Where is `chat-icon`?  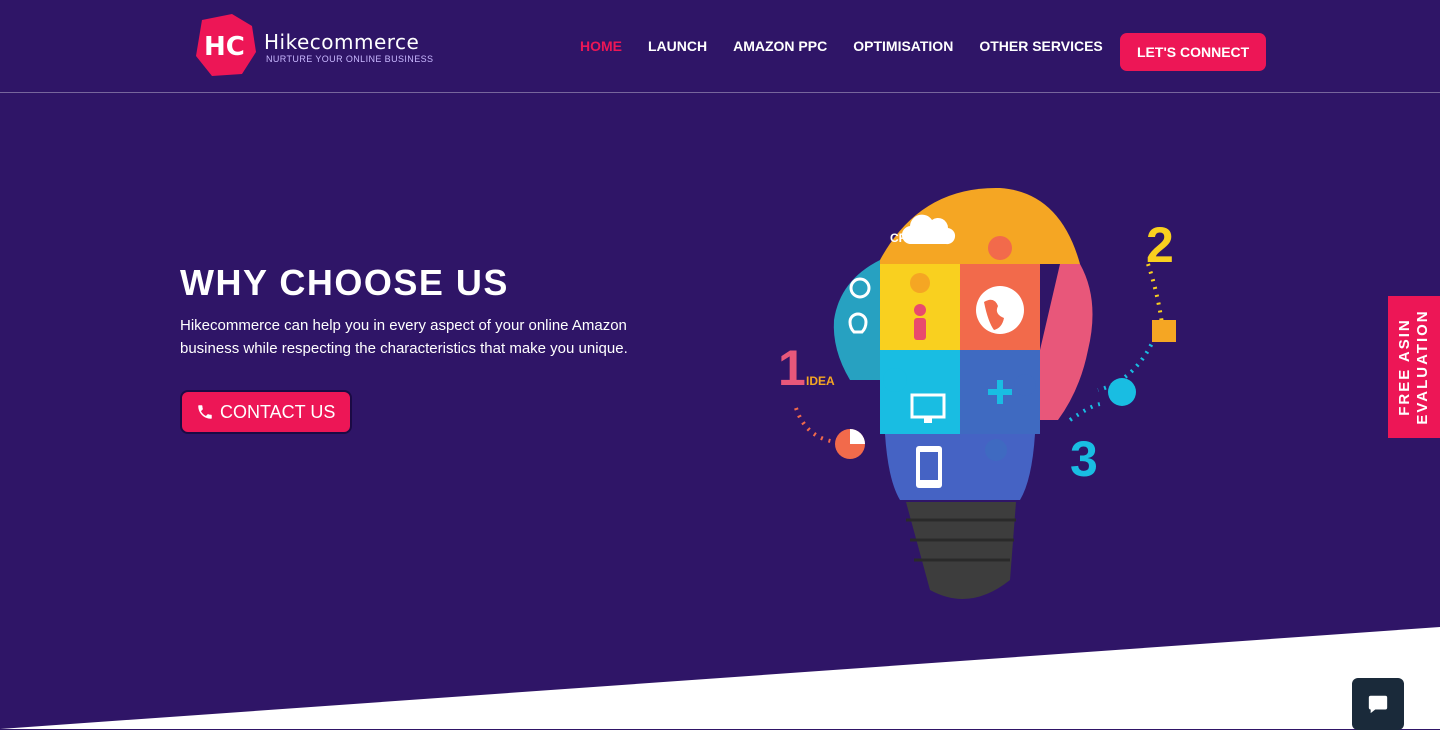
chat-icon is located at coordinates (1378, 704).